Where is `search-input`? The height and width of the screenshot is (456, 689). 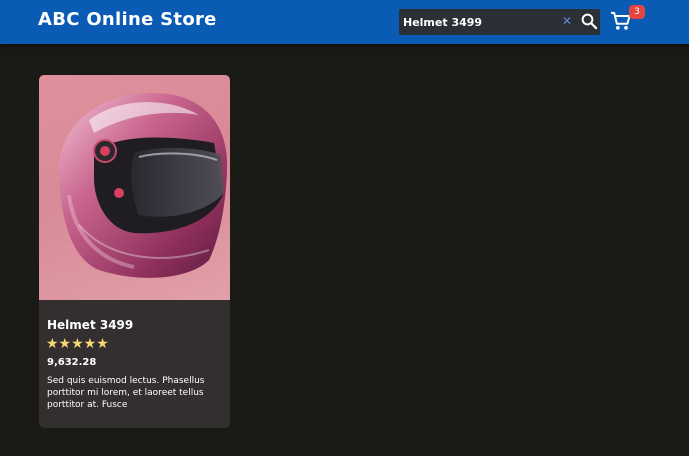 search-input is located at coordinates (479, 22).